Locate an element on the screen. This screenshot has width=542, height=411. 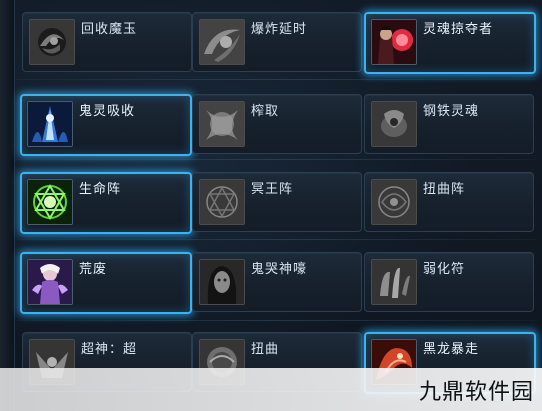
twist-array-icon is located at coordinates (394, 202).